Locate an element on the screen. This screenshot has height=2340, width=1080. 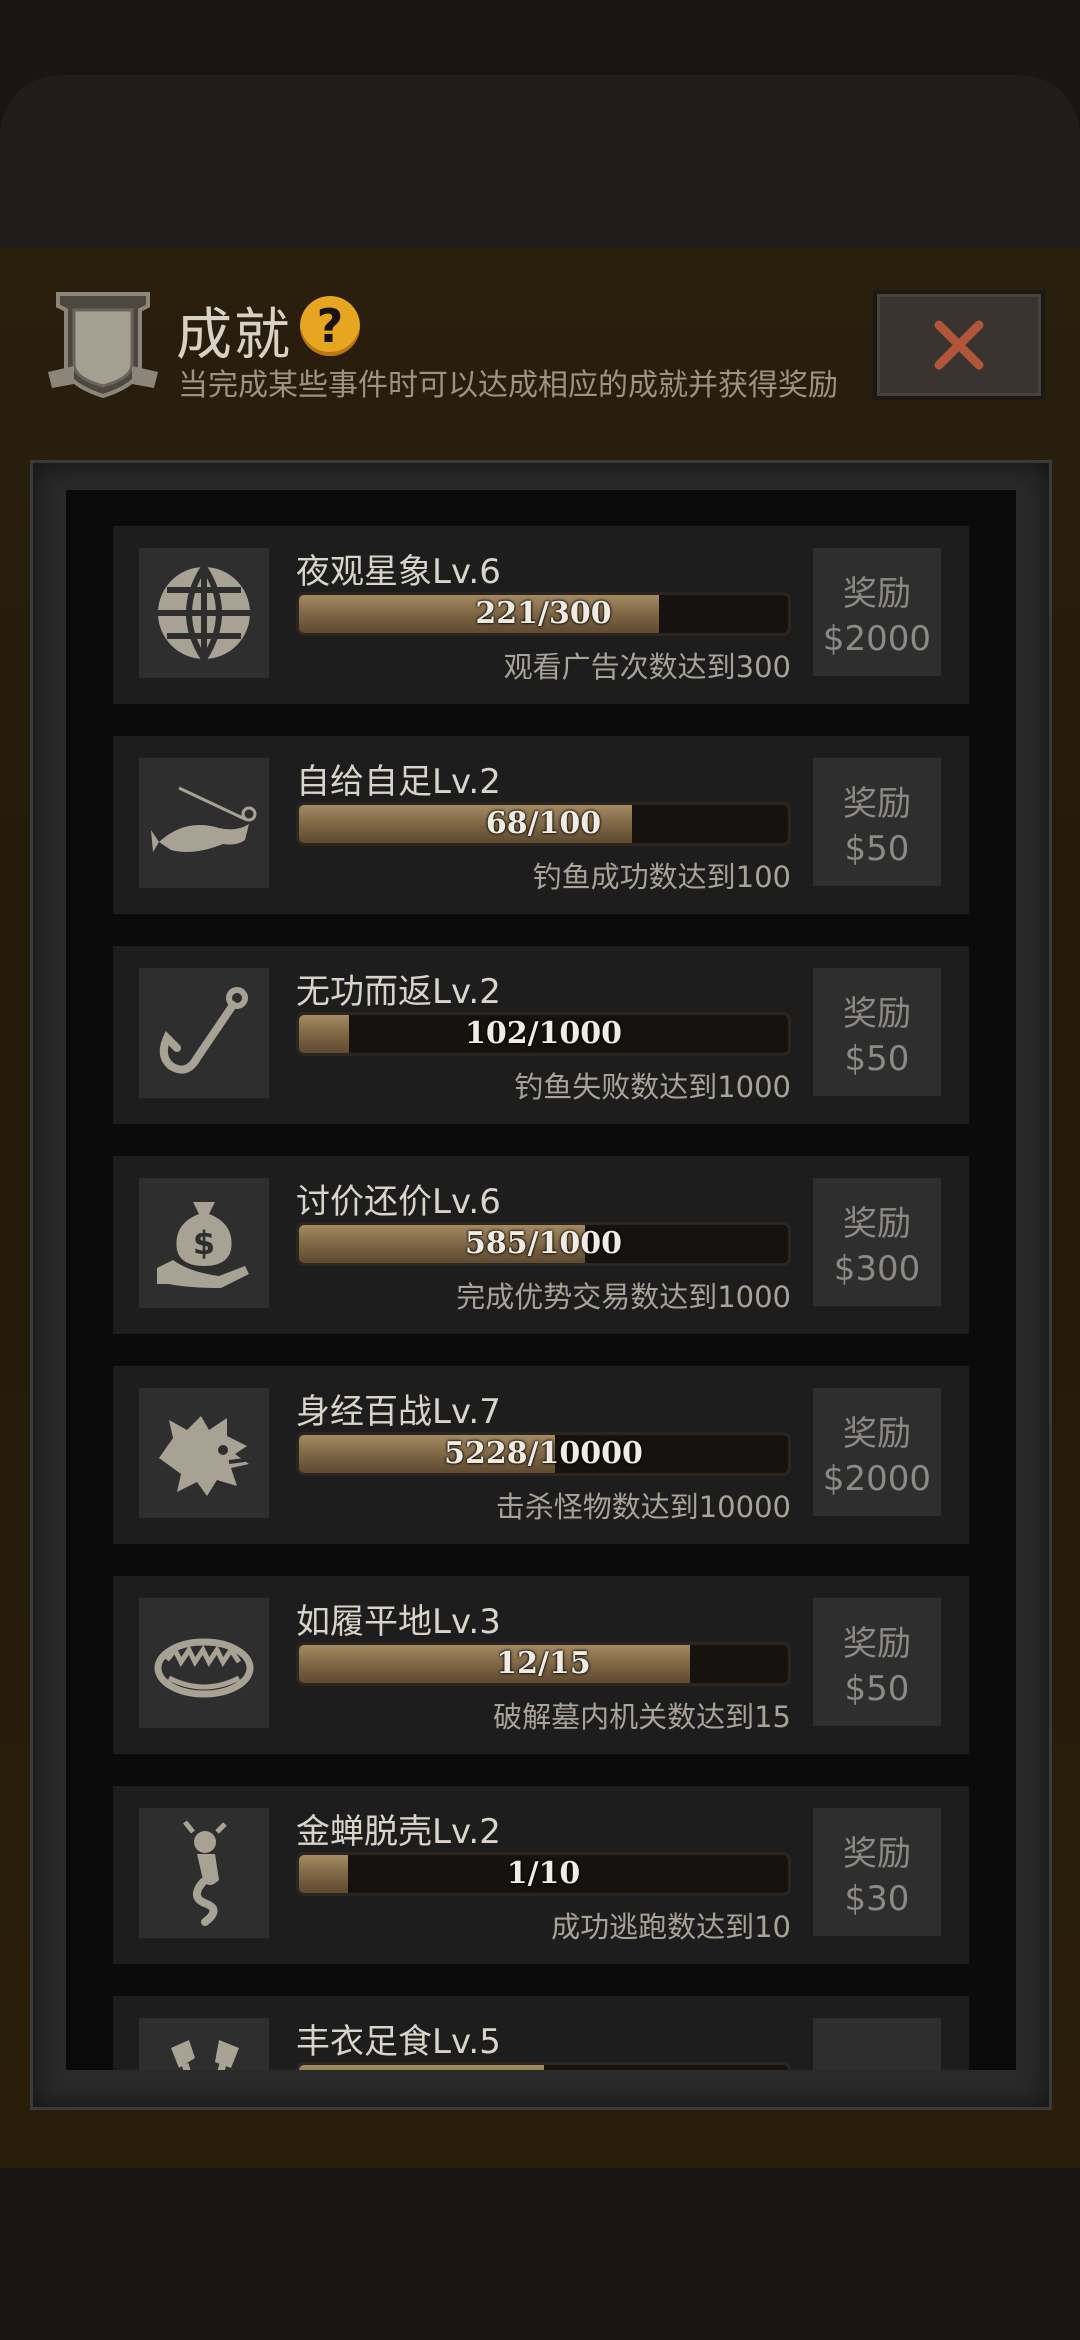
progress-bar: 585/1000 is located at coordinates (543, 1244).